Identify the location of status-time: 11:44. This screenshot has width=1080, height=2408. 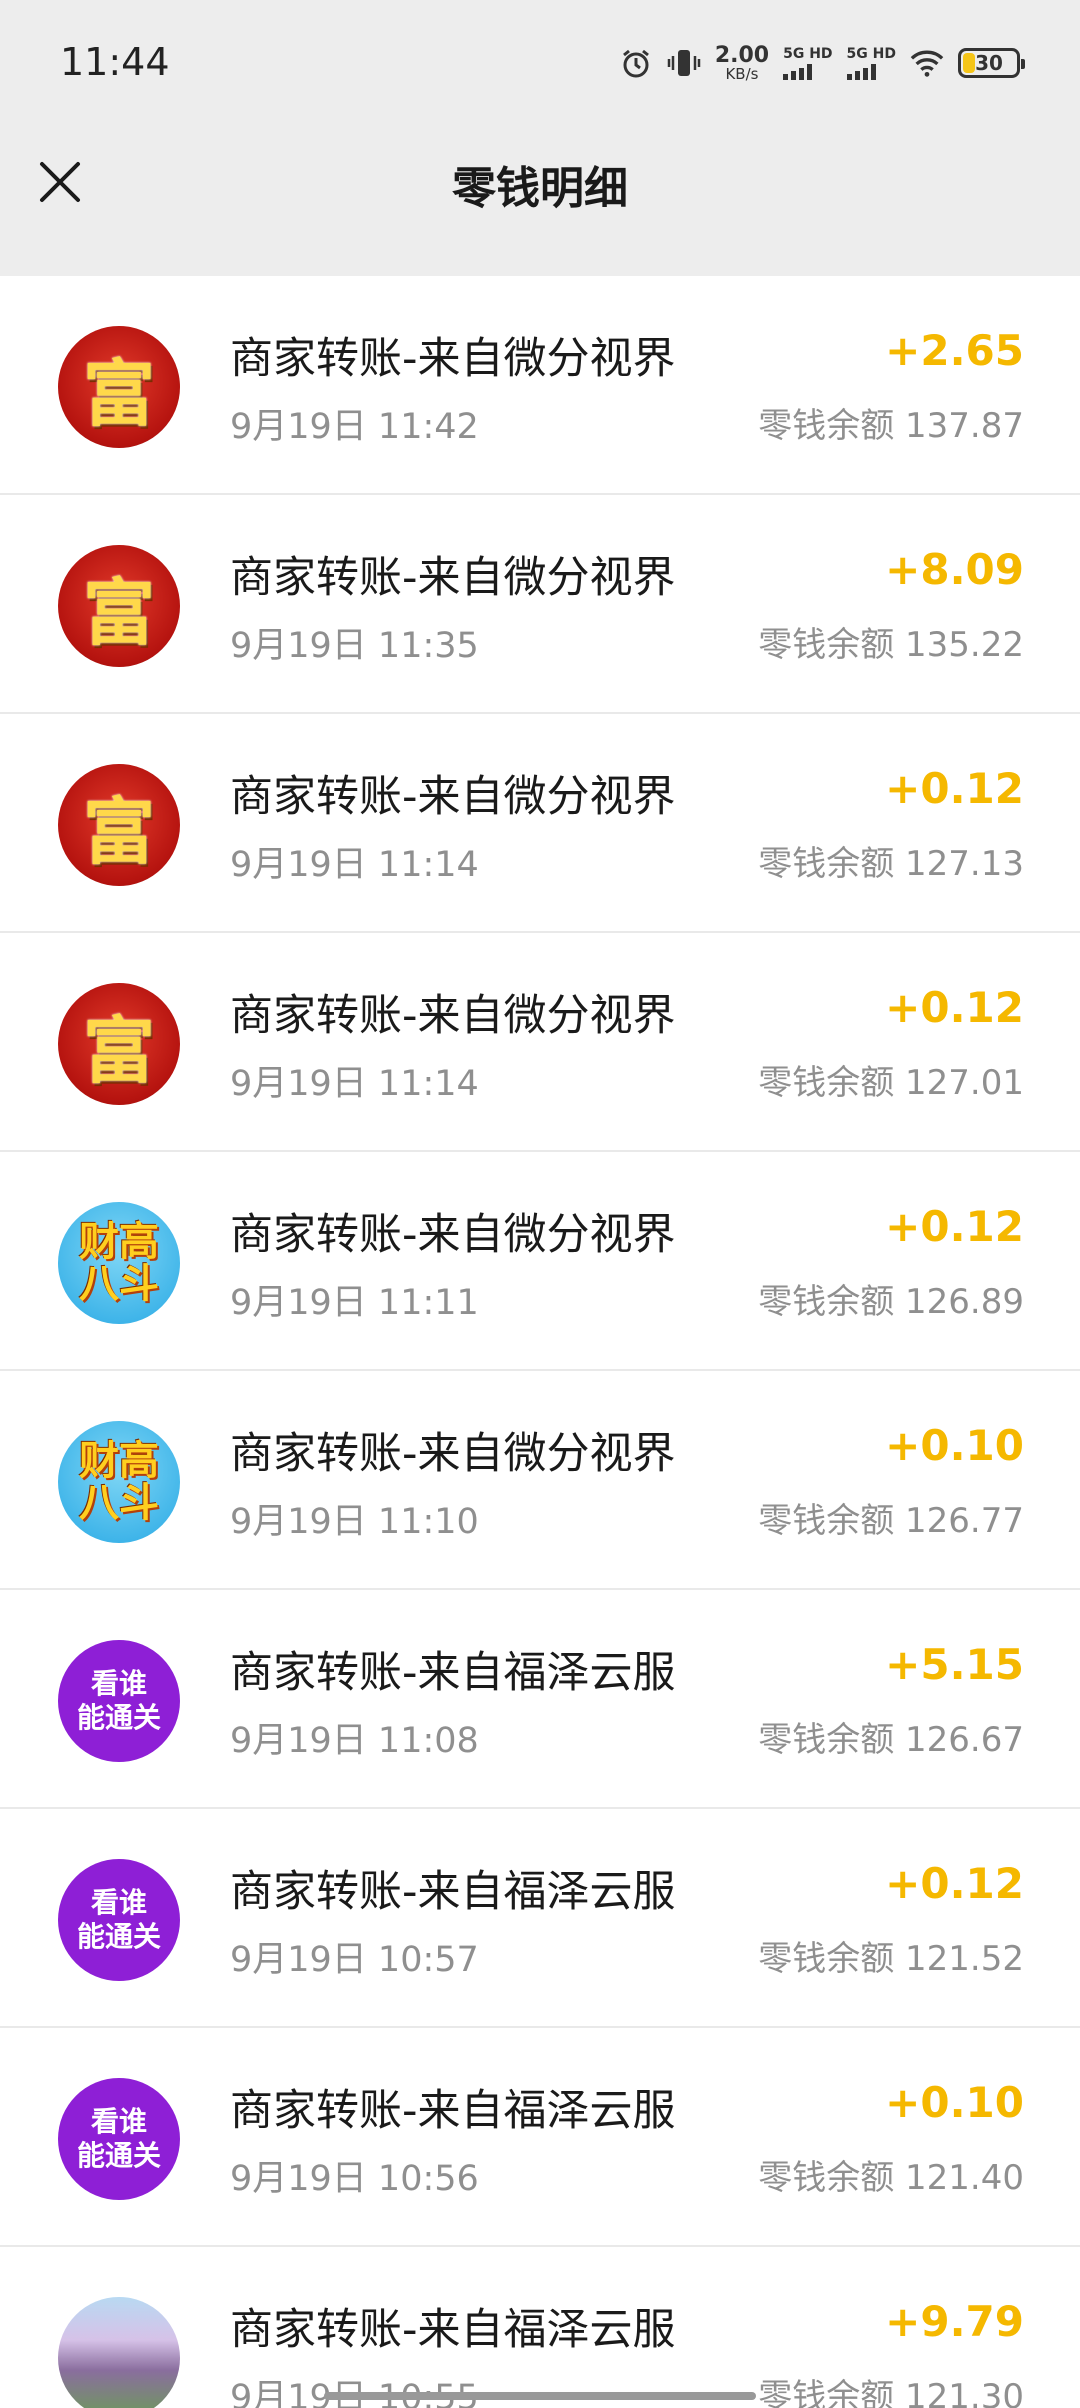
(115, 62).